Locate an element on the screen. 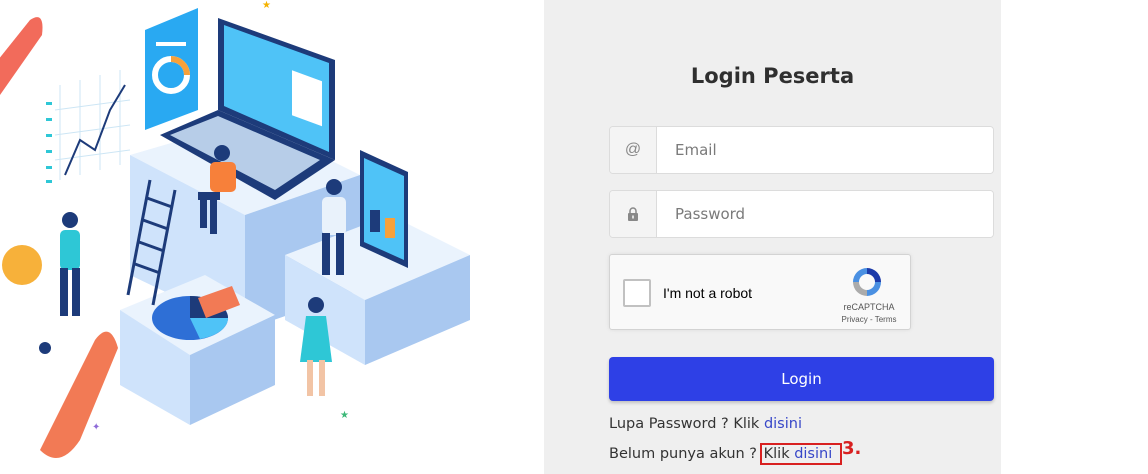 The image size is (1148, 474). person-with-phone is located at coordinates (70, 264).